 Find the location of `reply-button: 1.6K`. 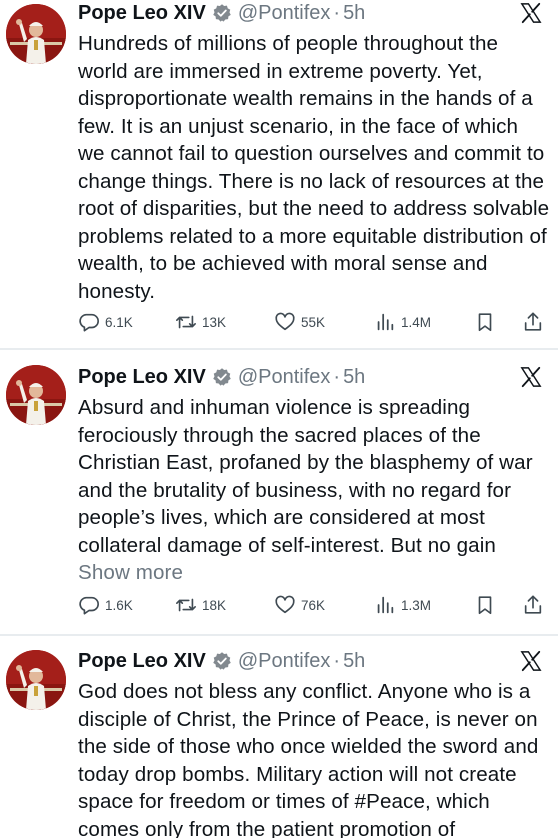

reply-button: 1.6K is located at coordinates (105, 605).